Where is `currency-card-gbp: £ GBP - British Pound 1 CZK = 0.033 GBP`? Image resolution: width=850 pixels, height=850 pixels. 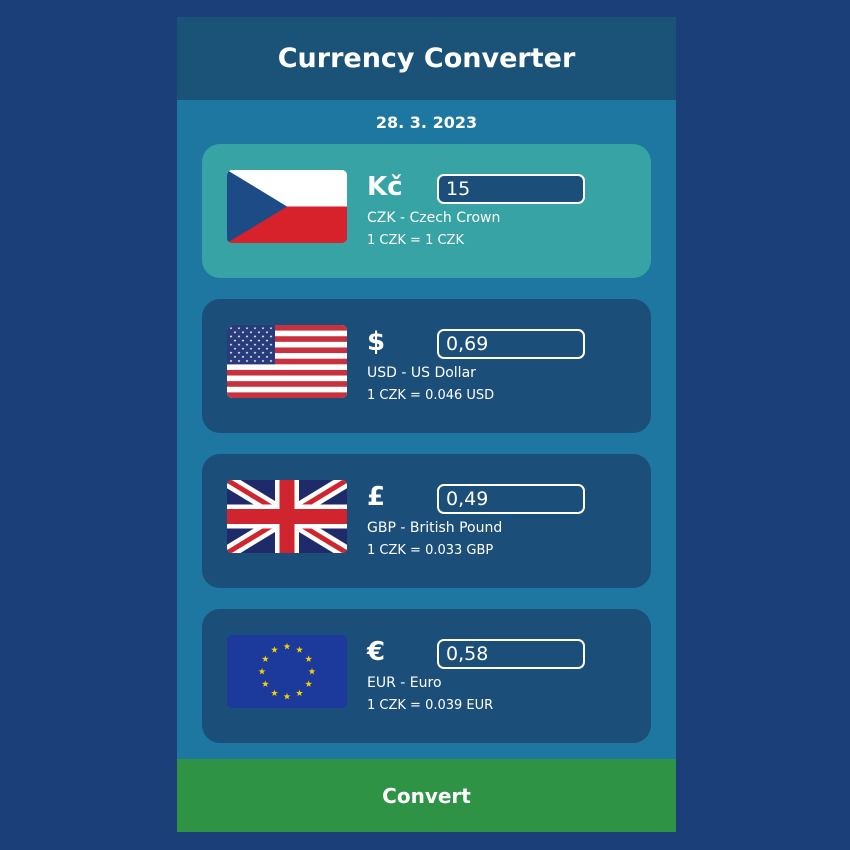 currency-card-gbp: £ GBP - British Pound 1 CZK = 0.033 GBP is located at coordinates (426, 521).